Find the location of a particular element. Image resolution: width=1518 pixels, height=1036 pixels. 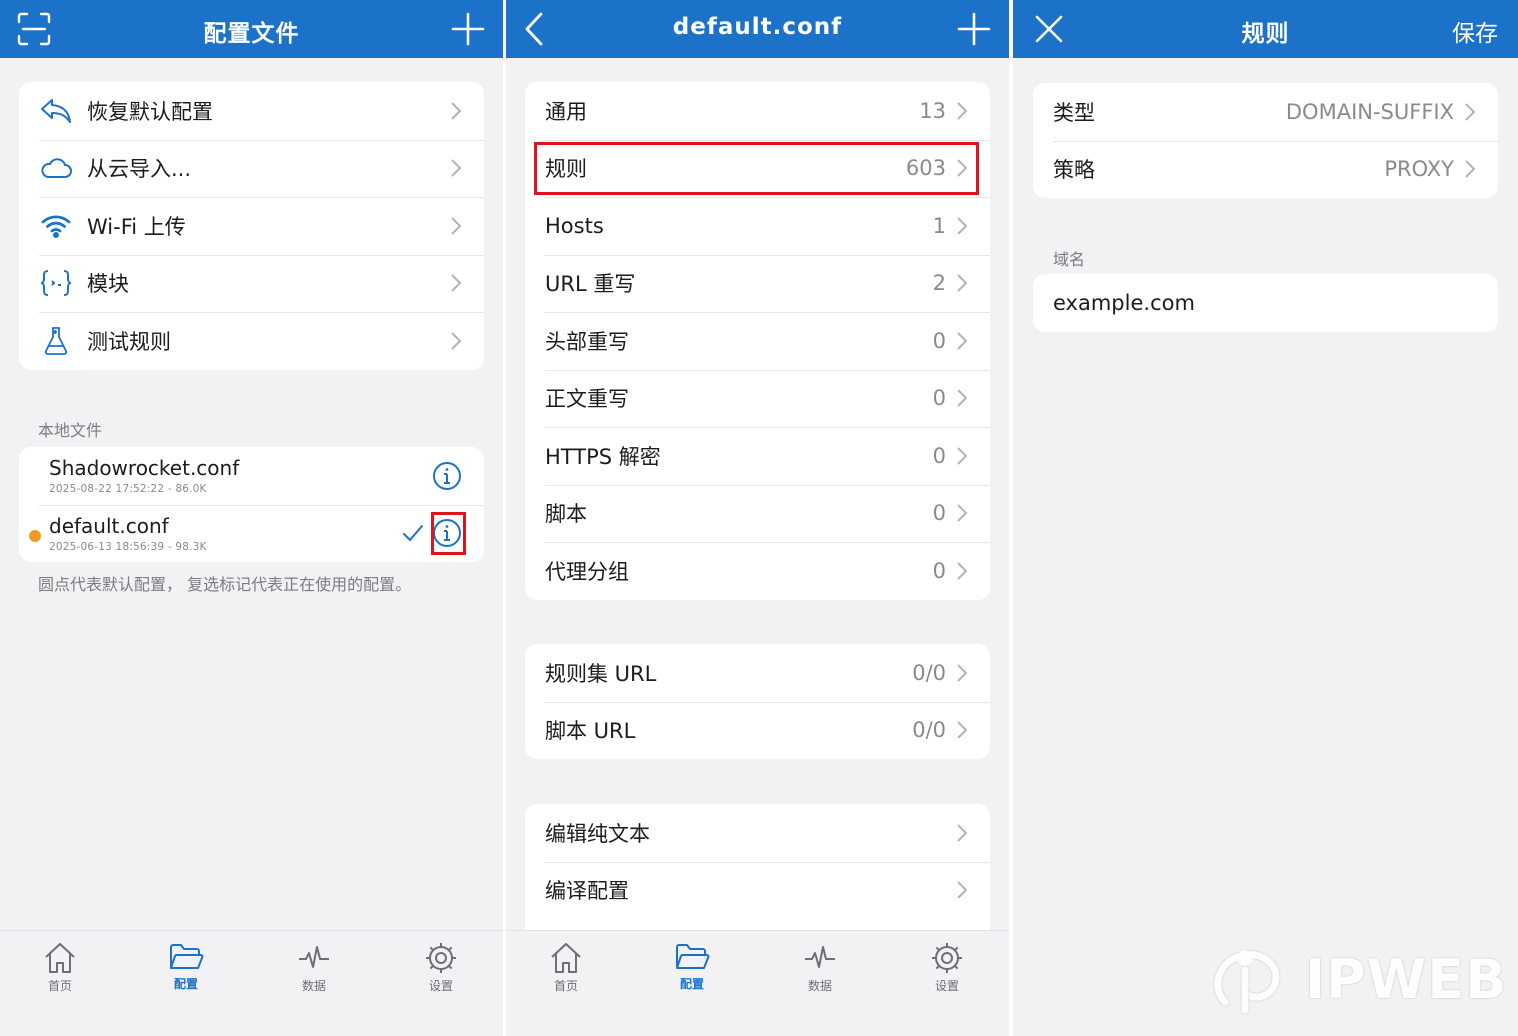

settings-row: HTTPS 解密 0 is located at coordinates (757, 456).